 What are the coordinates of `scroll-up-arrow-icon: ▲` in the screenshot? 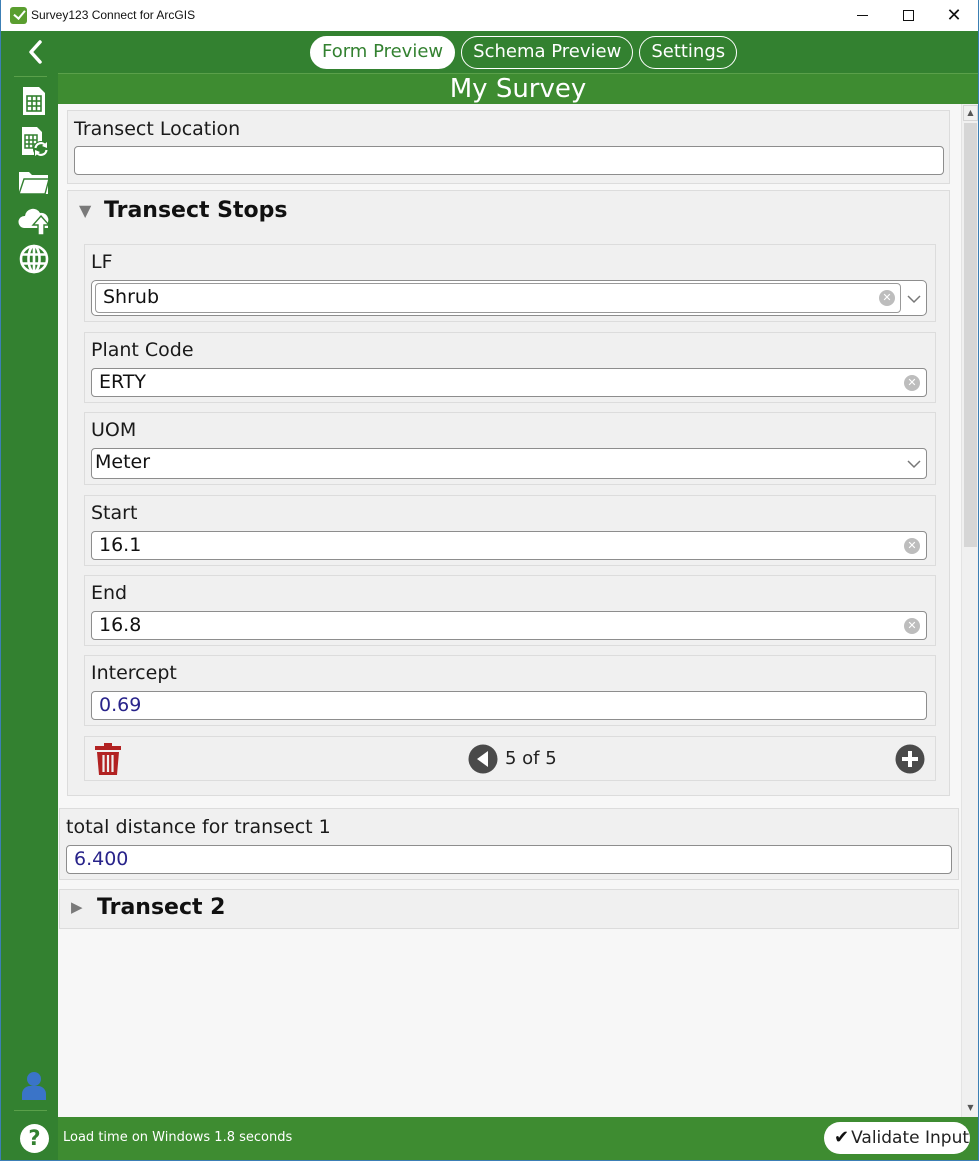 It's located at (970, 113).